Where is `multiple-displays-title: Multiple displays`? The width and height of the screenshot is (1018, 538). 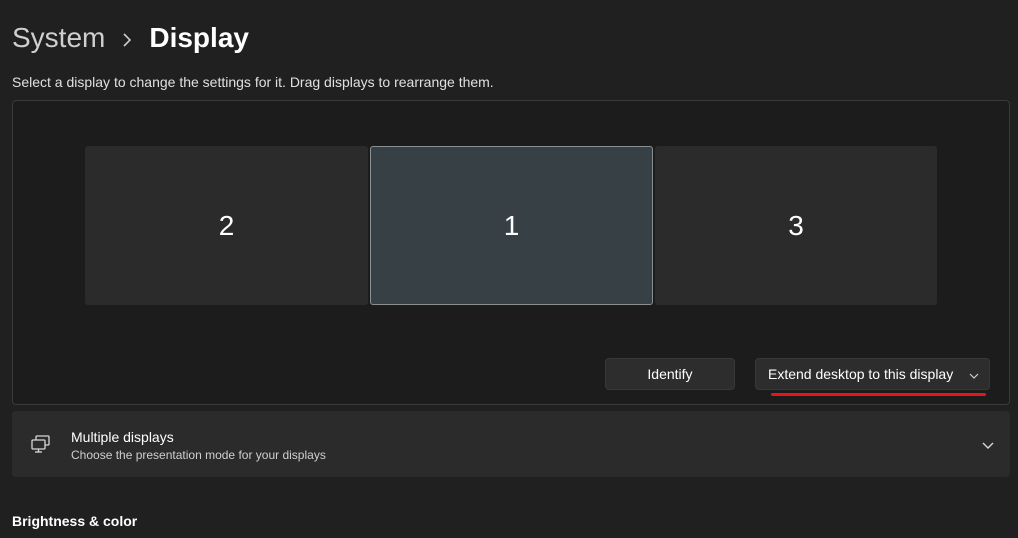
multiple-displays-title: Multiple displays is located at coordinates (122, 437).